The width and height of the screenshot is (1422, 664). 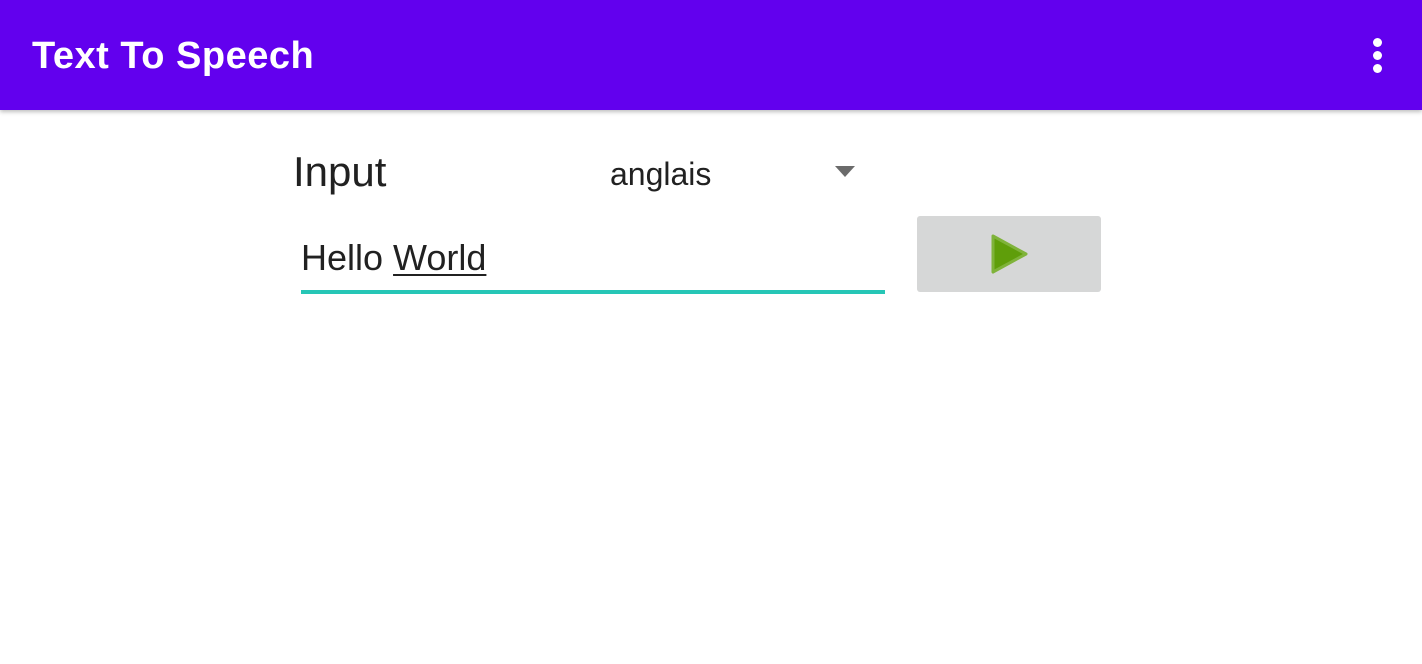 I want to click on input-label: Input, so click(x=340, y=171).